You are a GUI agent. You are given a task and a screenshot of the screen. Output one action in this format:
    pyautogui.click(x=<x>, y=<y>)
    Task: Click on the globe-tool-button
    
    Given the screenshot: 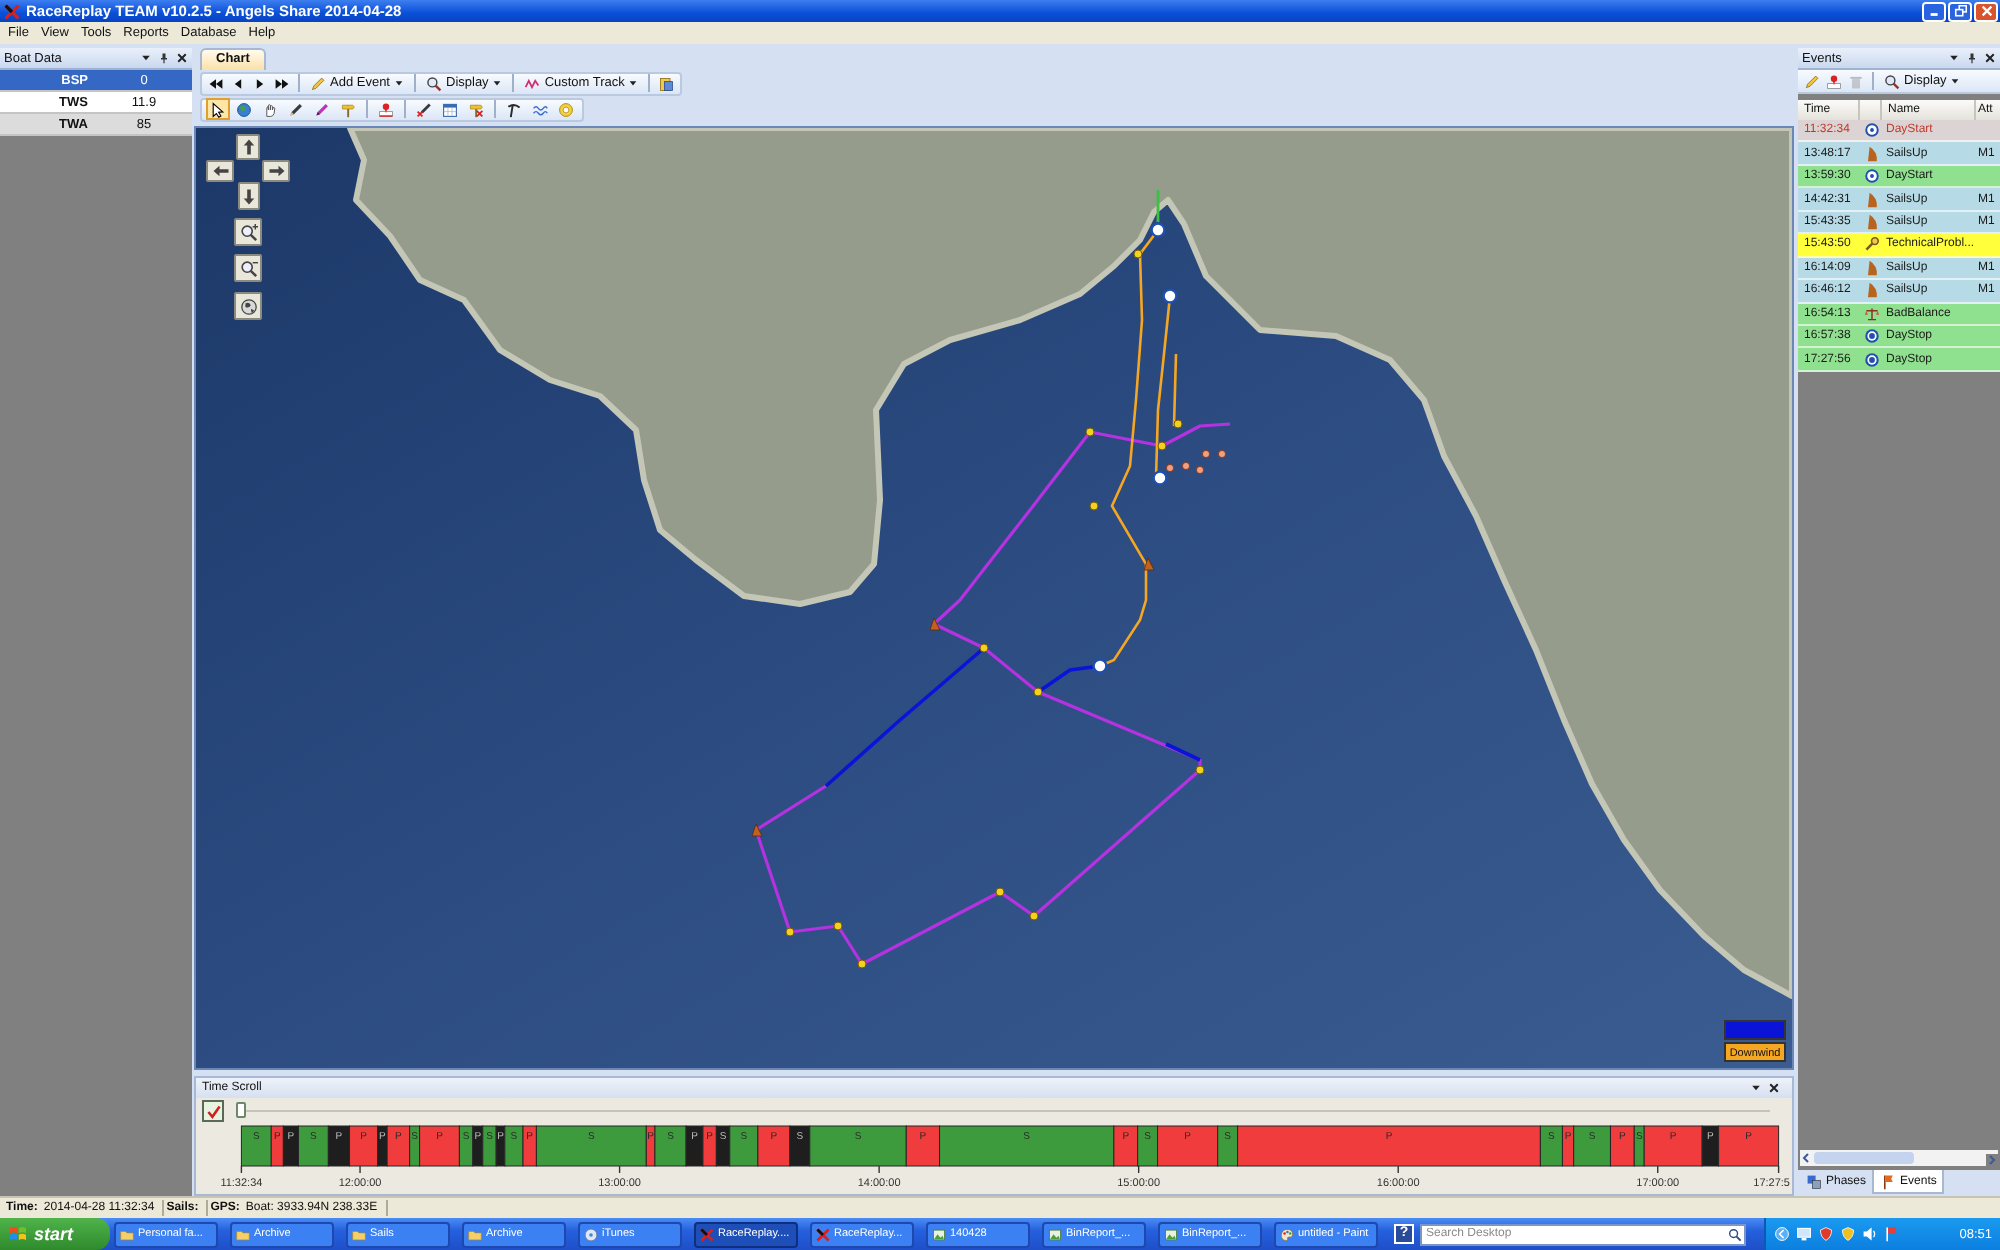 What is the action you would take?
    pyautogui.click(x=244, y=109)
    